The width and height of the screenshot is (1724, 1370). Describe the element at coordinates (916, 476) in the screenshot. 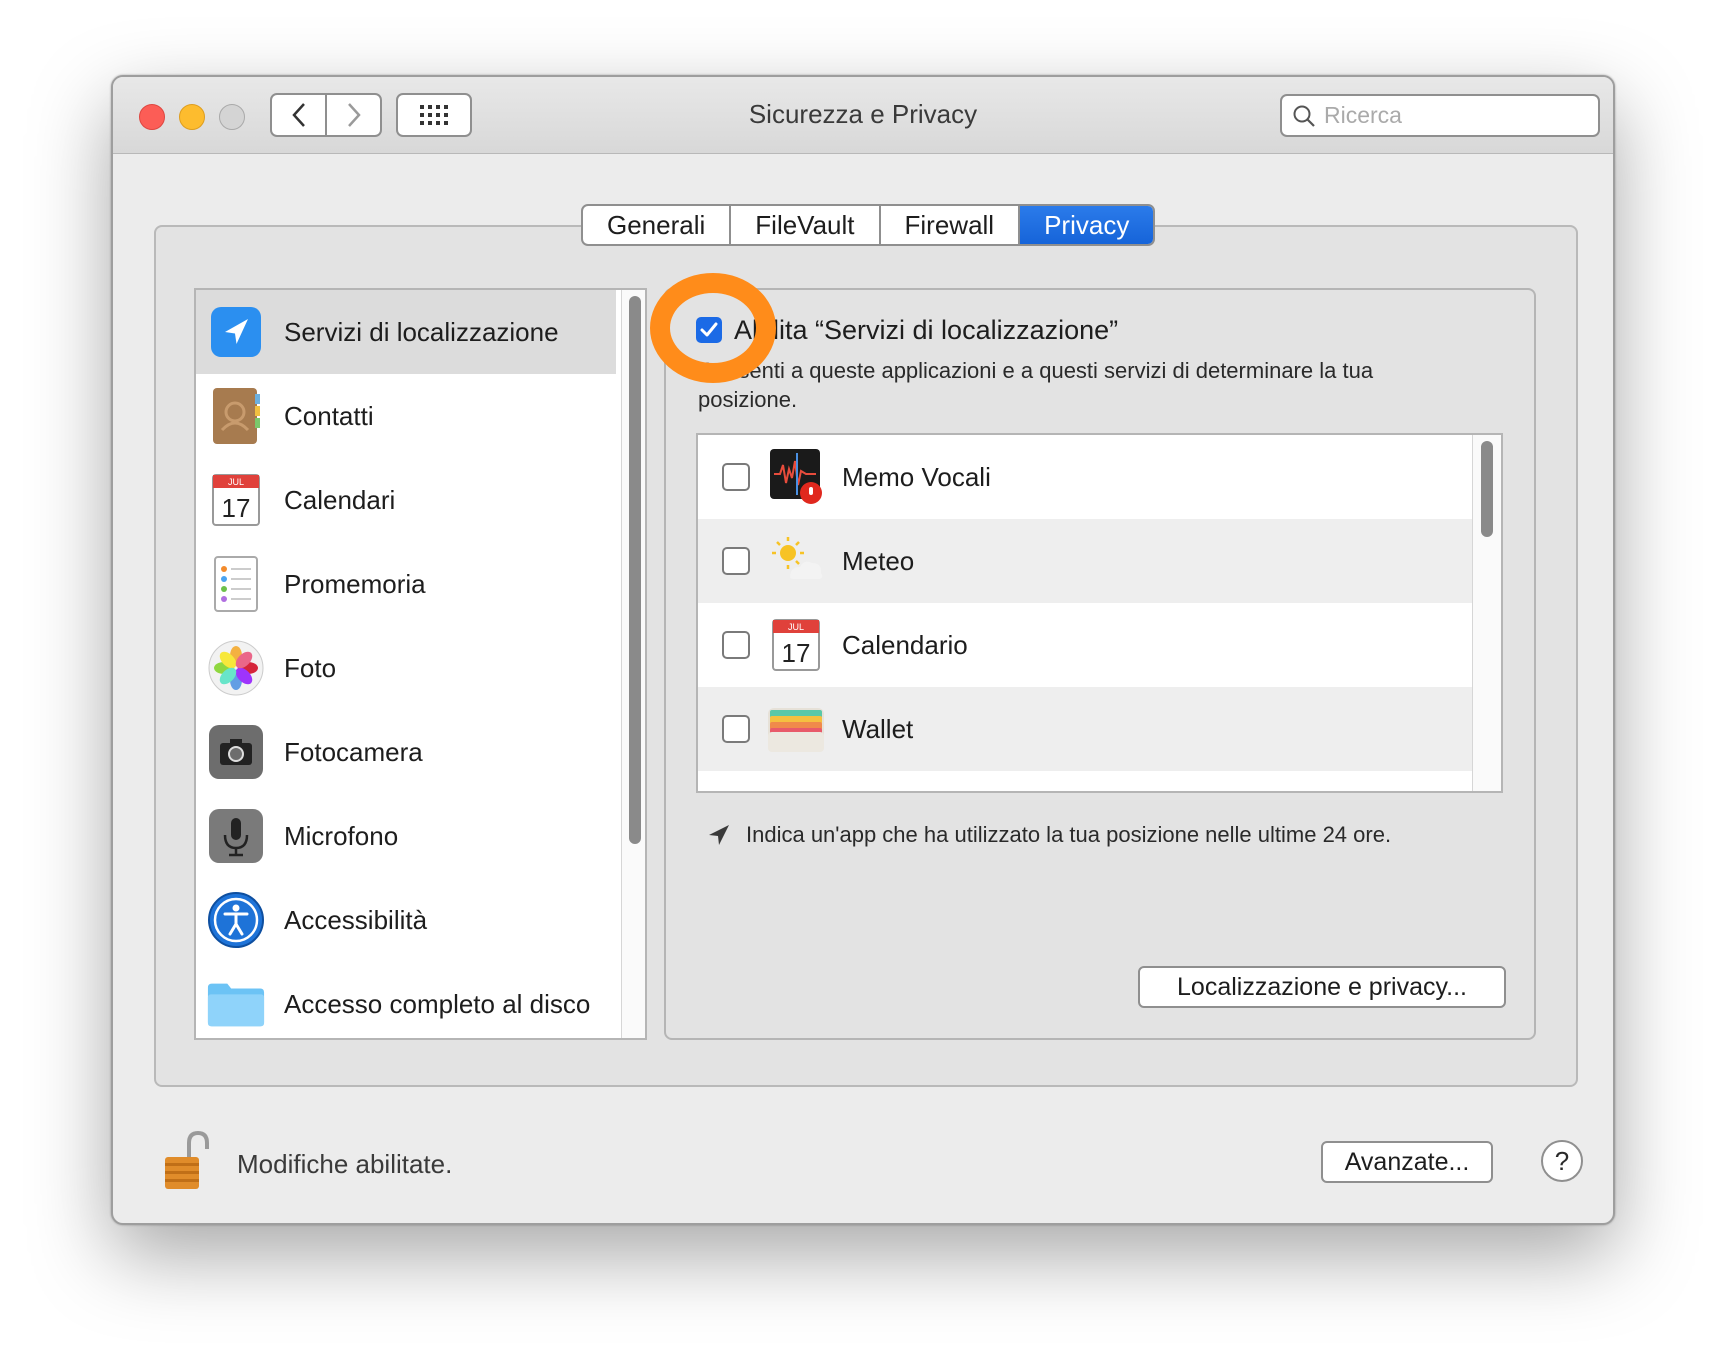

I see `app-name: Memo Vocali` at that location.